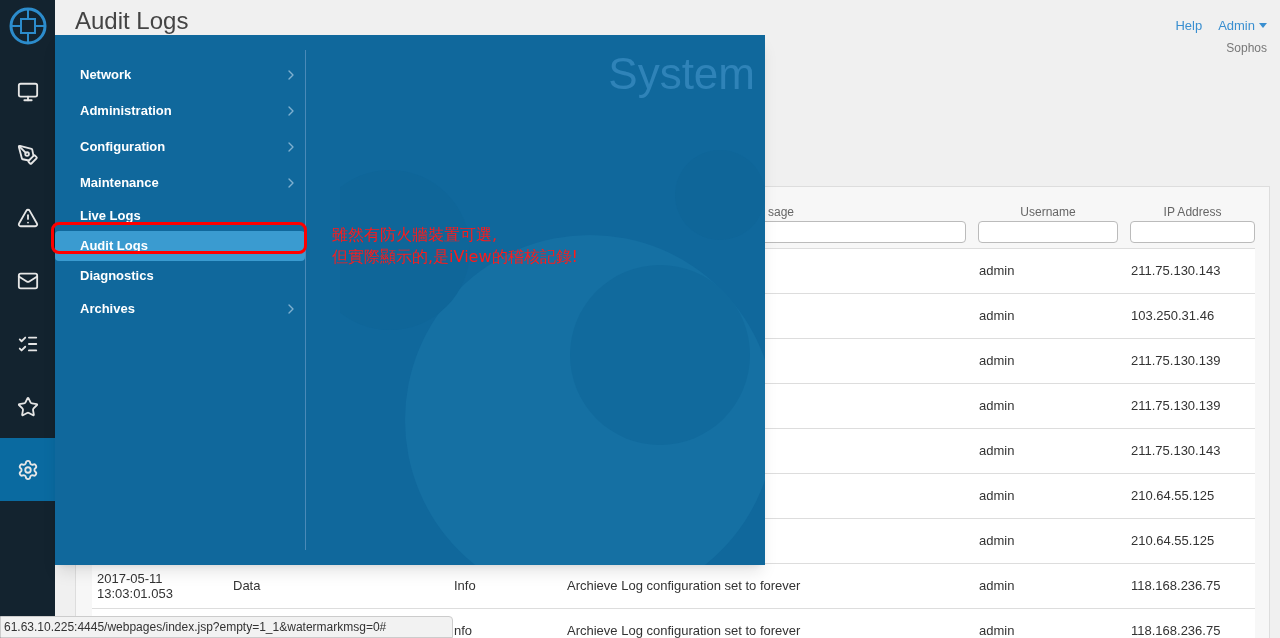  What do you see at coordinates (1048, 212) in the screenshot?
I see `column-header: Username` at bounding box center [1048, 212].